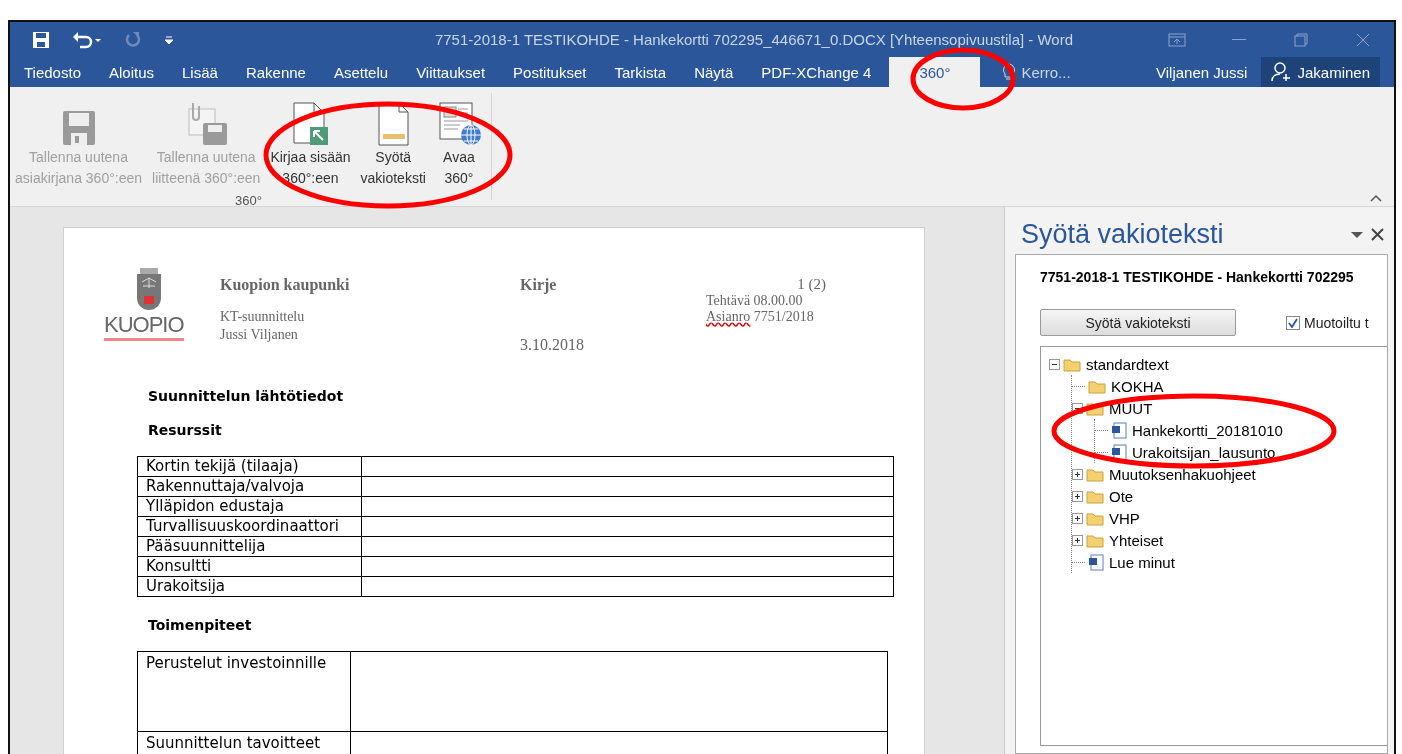  Describe the element at coordinates (1120, 496) in the screenshot. I see `tree-item: Ote` at that location.